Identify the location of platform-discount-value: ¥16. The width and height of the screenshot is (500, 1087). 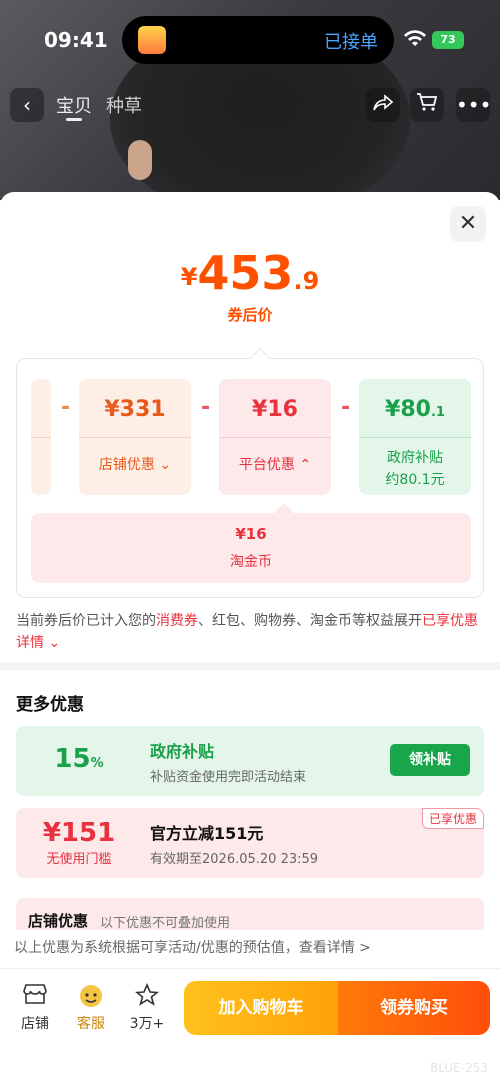
(275, 409).